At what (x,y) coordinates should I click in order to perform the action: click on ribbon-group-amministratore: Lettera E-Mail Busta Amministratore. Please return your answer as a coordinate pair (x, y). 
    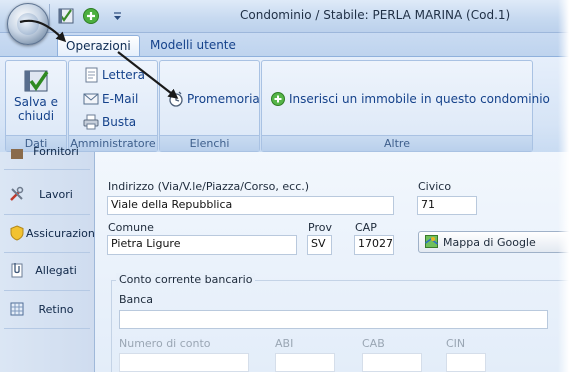
    Looking at the image, I should click on (113, 106).